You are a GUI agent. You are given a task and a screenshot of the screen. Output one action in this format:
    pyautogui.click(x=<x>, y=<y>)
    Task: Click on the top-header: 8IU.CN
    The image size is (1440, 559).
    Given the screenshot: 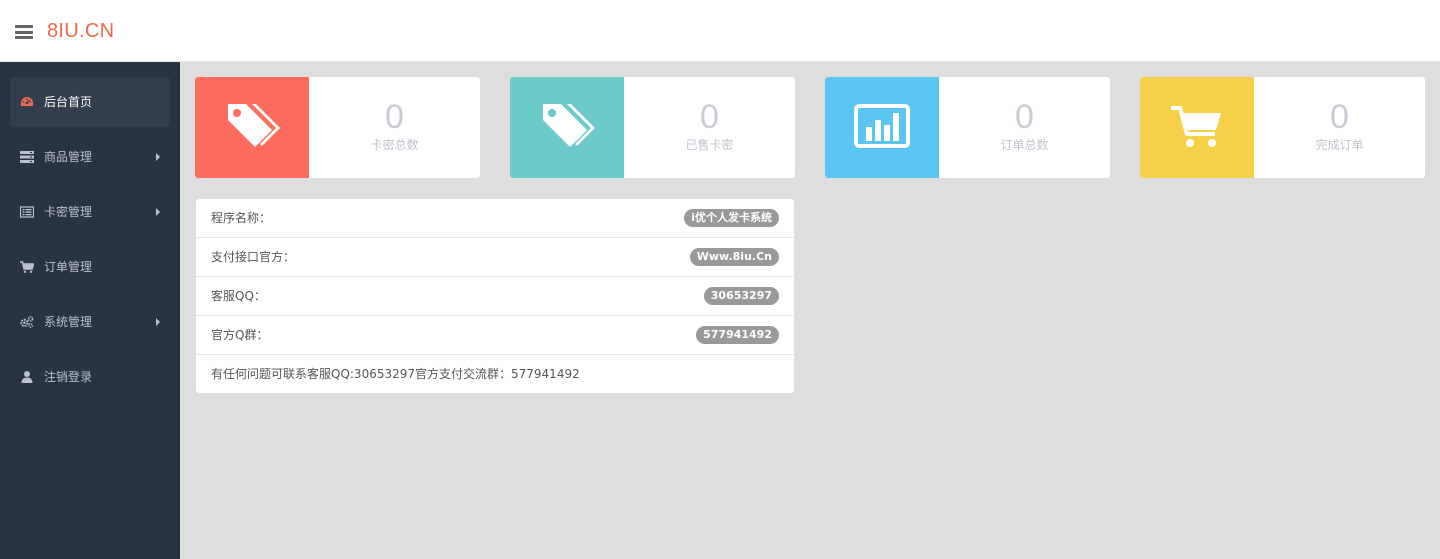 What is the action you would take?
    pyautogui.click(x=720, y=31)
    